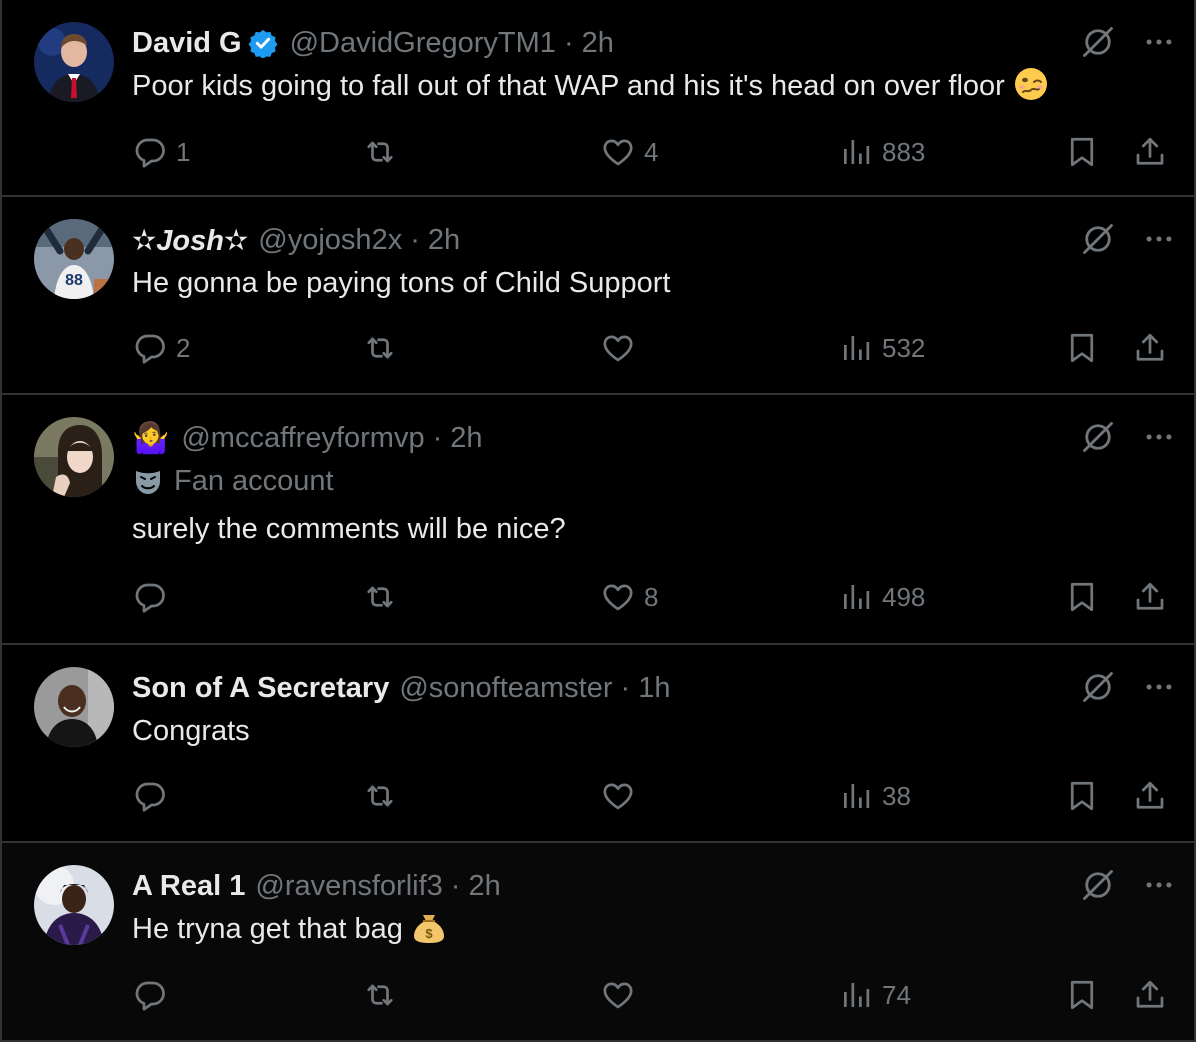 The width and height of the screenshot is (1196, 1042). I want to click on display-name: Son of A Secretary, so click(260, 688).